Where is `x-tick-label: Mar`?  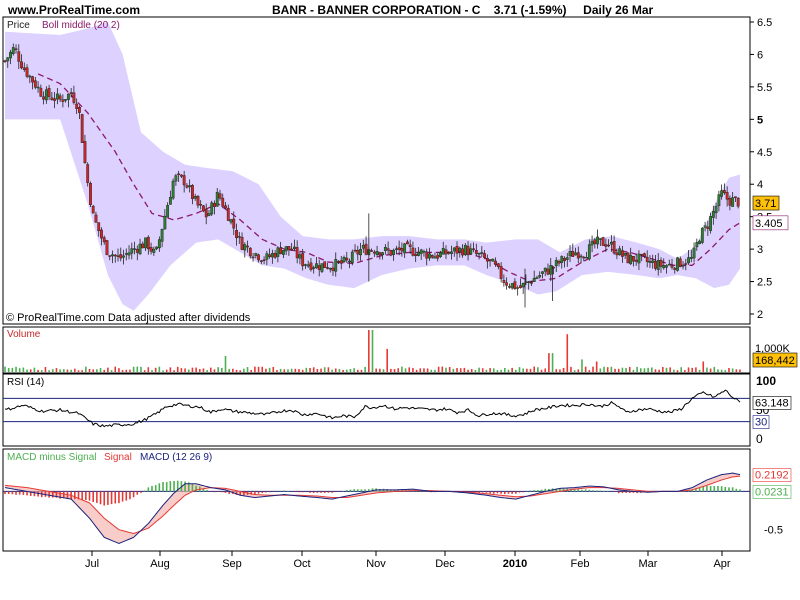
x-tick-label: Mar is located at coordinates (648, 564).